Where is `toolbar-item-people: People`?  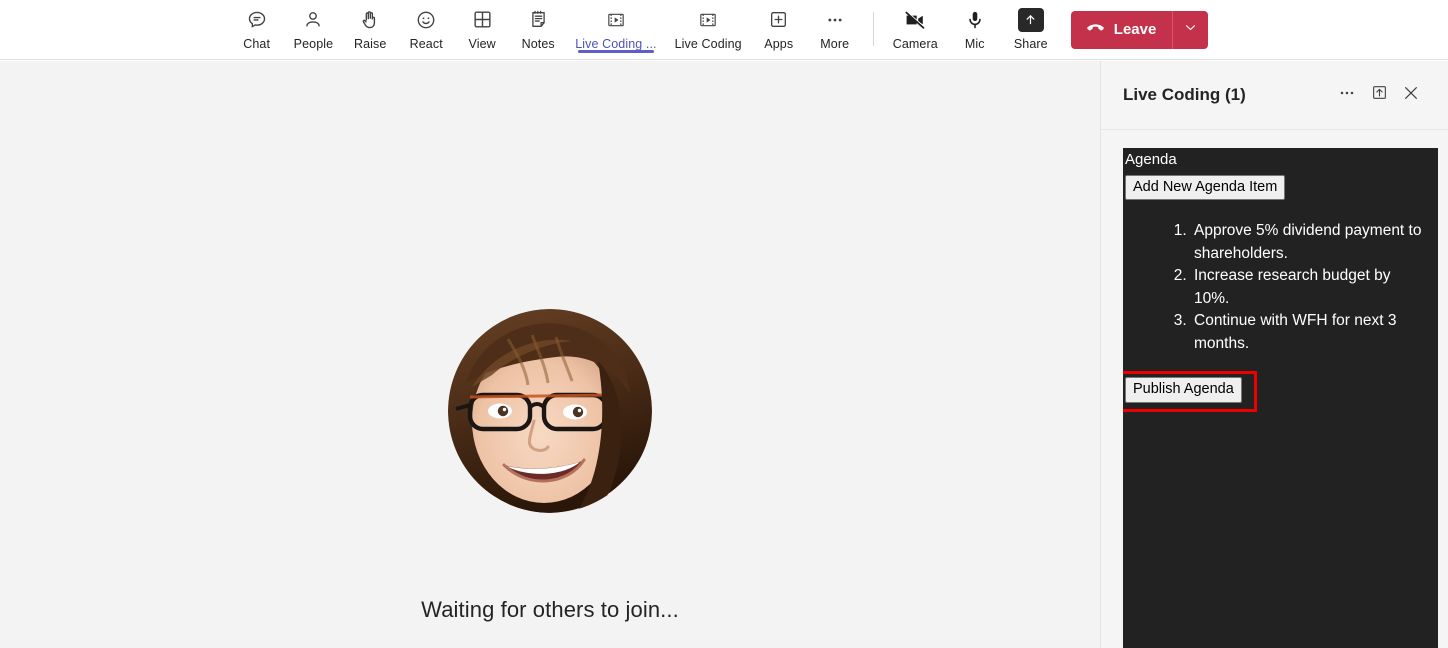
toolbar-item-people: People is located at coordinates (314, 30).